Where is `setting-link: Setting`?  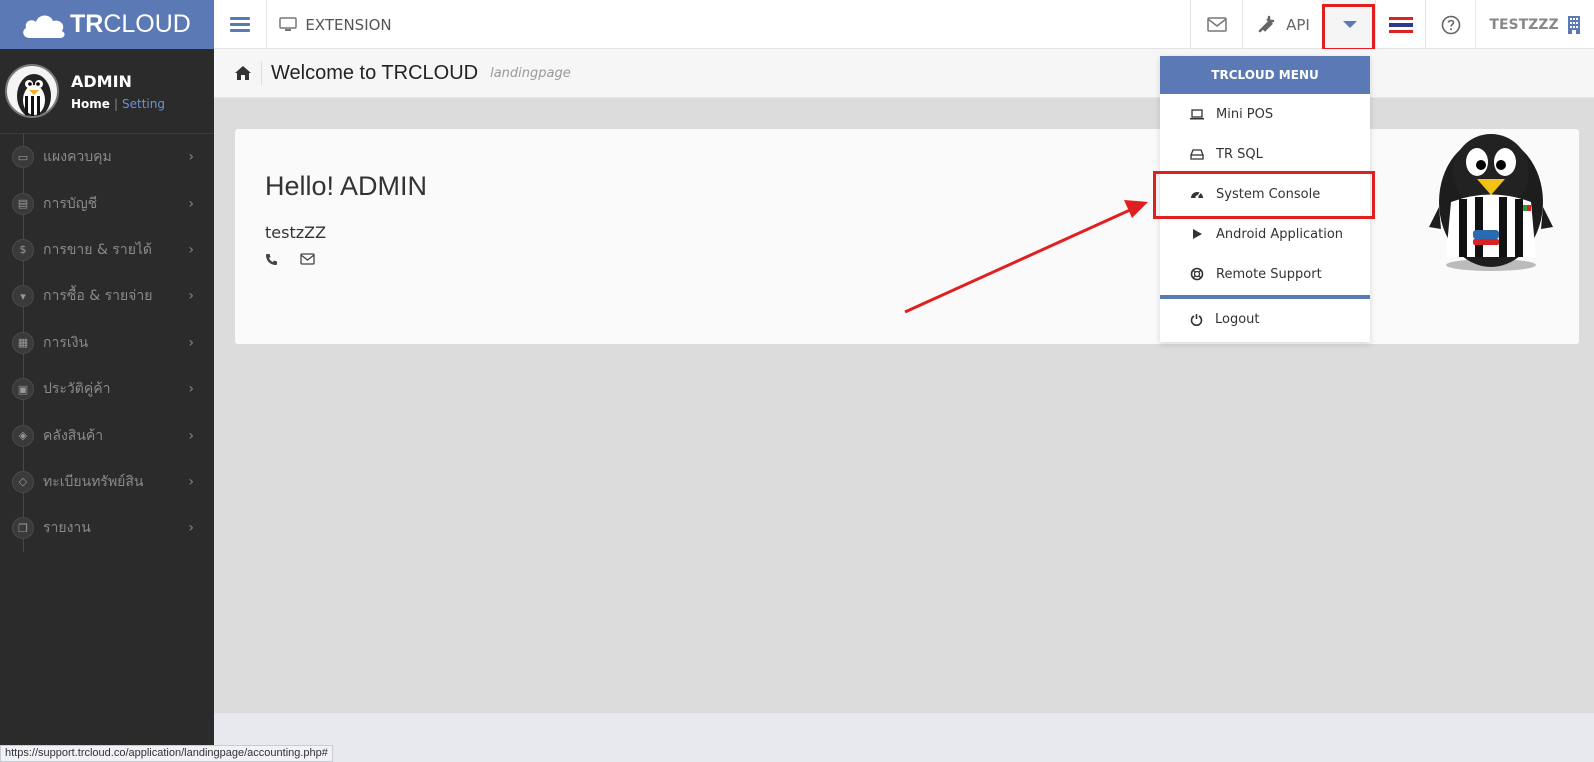
setting-link: Setting is located at coordinates (143, 104).